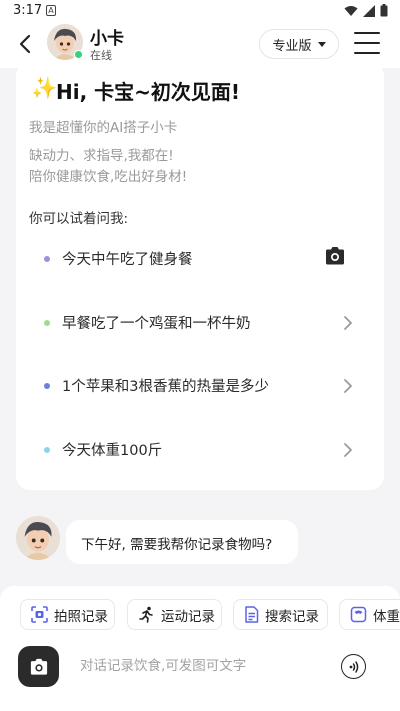 The image size is (400, 711). What do you see at coordinates (200, 259) in the screenshot?
I see `suggestion-item: 今天中午吃了健身餐` at bounding box center [200, 259].